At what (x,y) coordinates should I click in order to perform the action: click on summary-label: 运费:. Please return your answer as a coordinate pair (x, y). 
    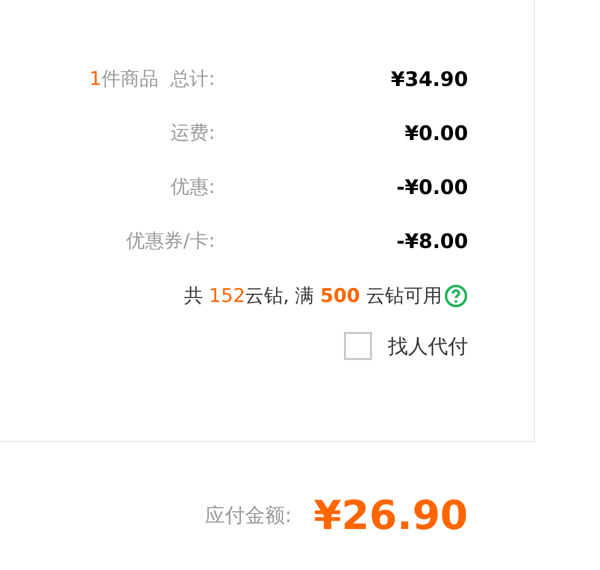
    Looking at the image, I should click on (192, 133).